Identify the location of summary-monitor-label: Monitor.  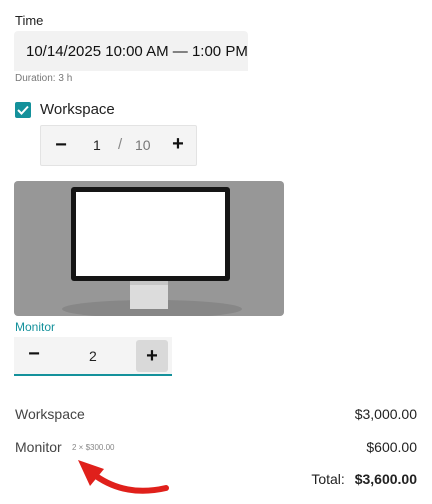
(38, 447).